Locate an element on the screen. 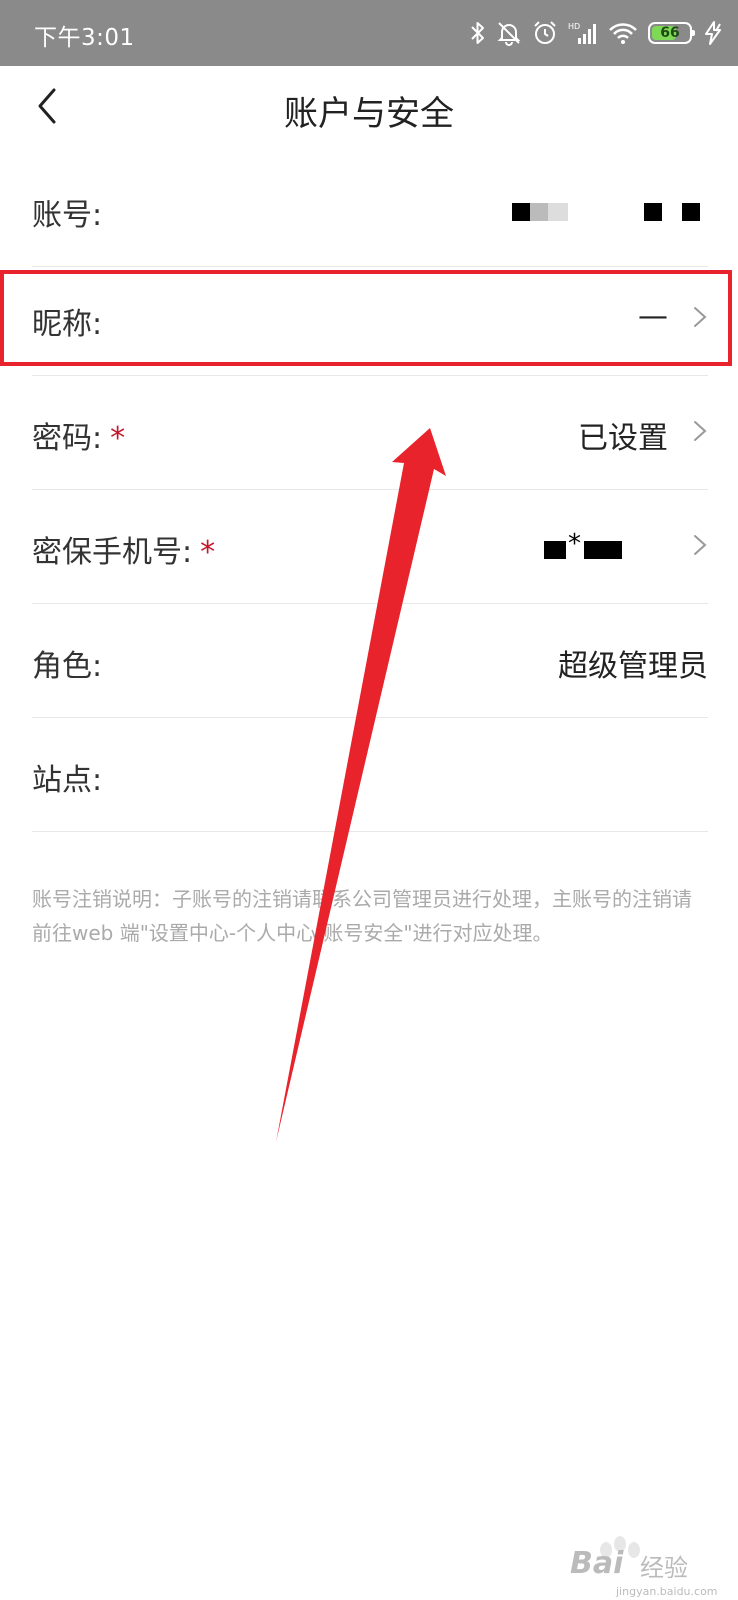 The image size is (738, 1600). password-value: 已设置 is located at coordinates (623, 438).